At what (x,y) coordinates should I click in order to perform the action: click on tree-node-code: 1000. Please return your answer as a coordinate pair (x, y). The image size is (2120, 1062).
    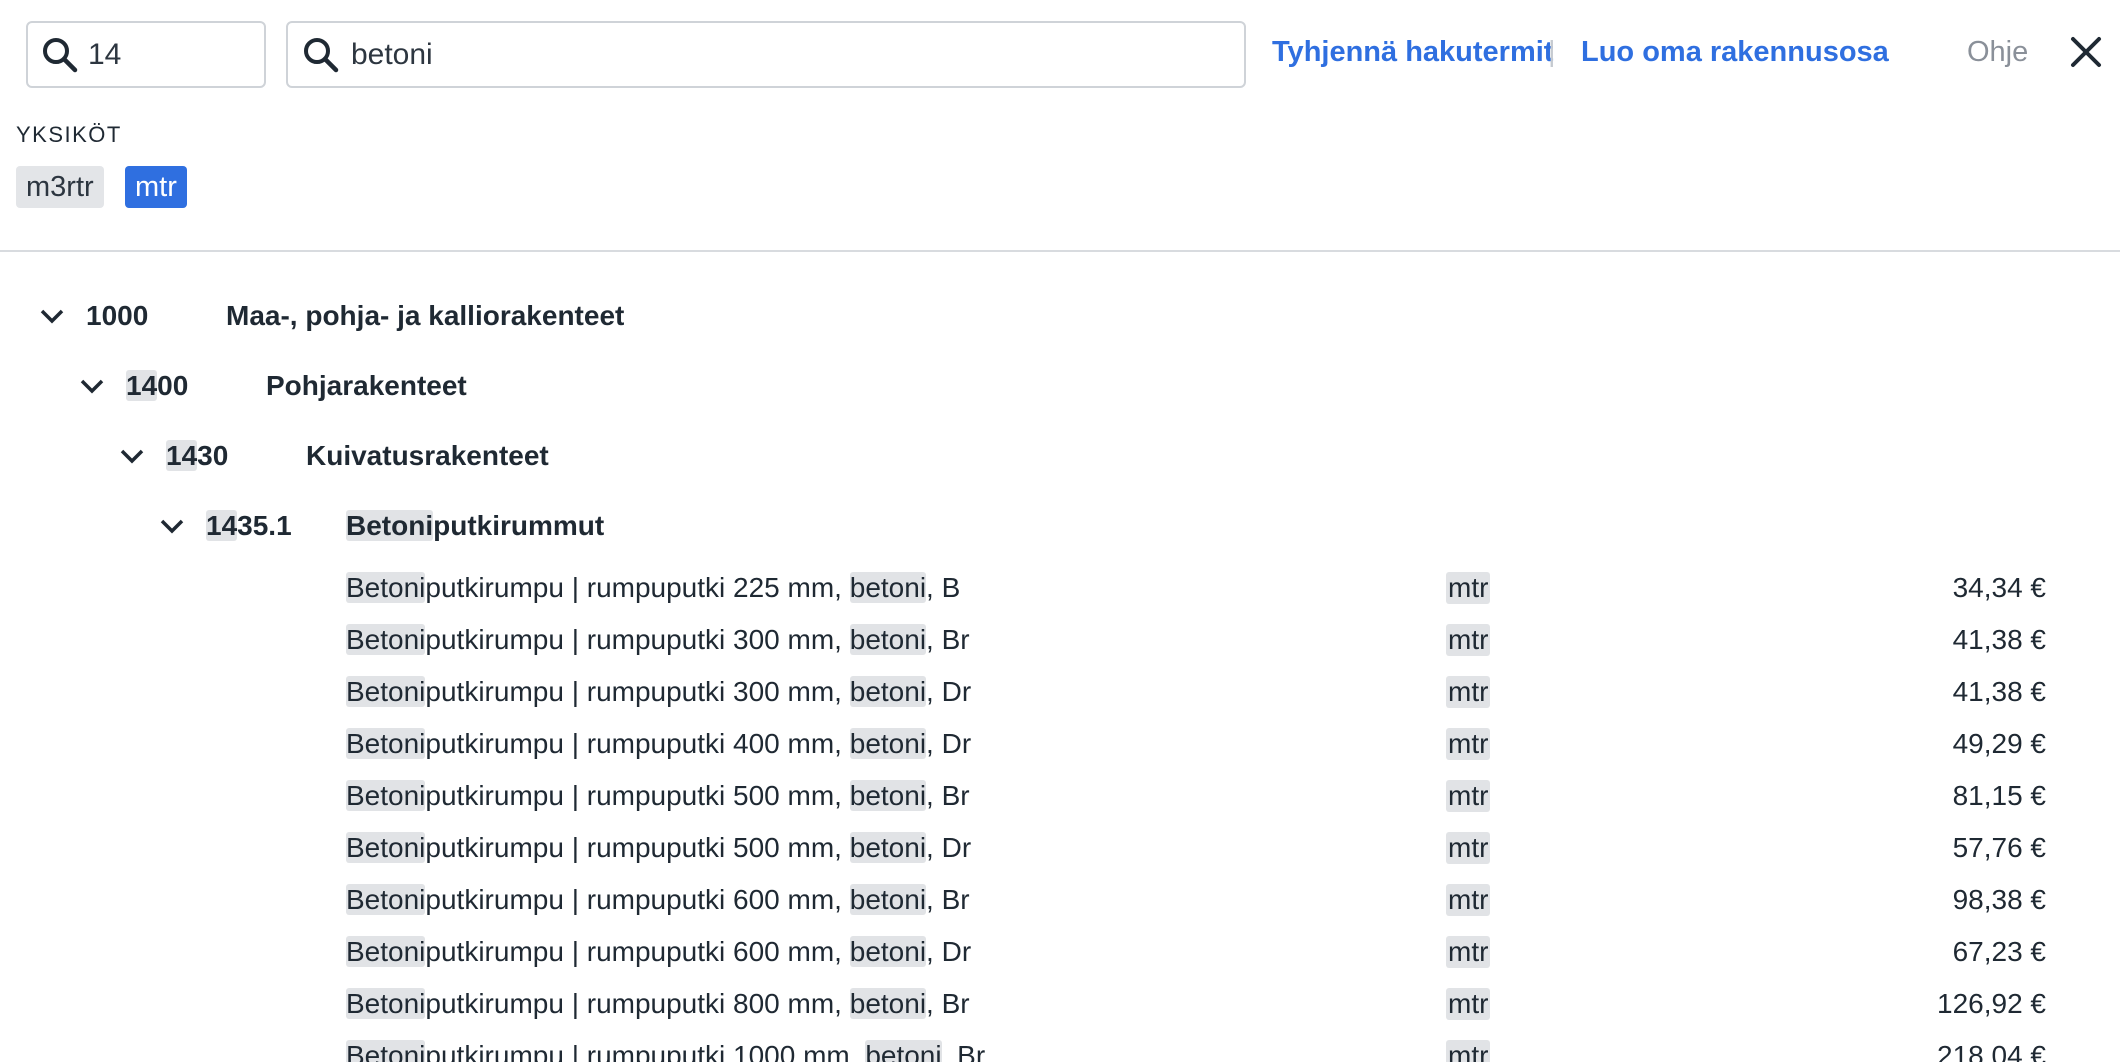
    Looking at the image, I should click on (117, 315).